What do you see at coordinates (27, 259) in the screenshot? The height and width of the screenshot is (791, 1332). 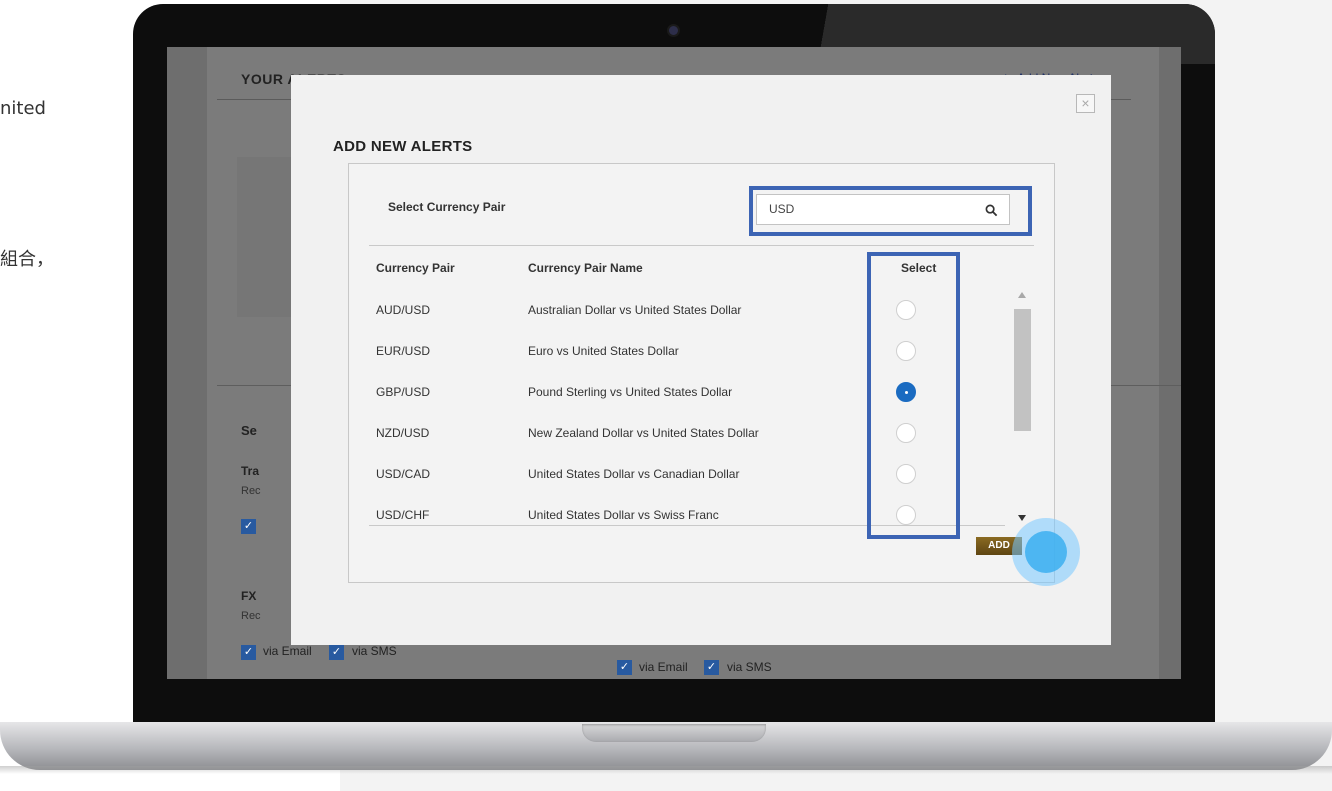 I see `side-text-2: 組合，` at bounding box center [27, 259].